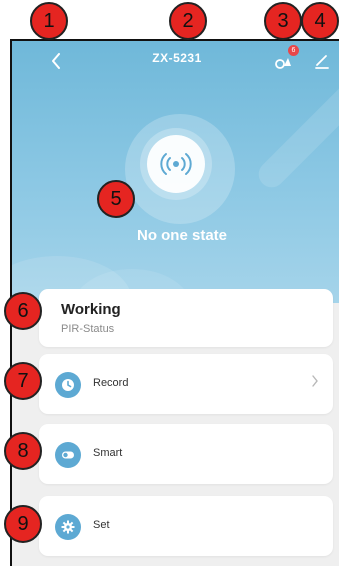  Describe the element at coordinates (177, 58) in the screenshot. I see `page-title: ZX-5231` at that location.